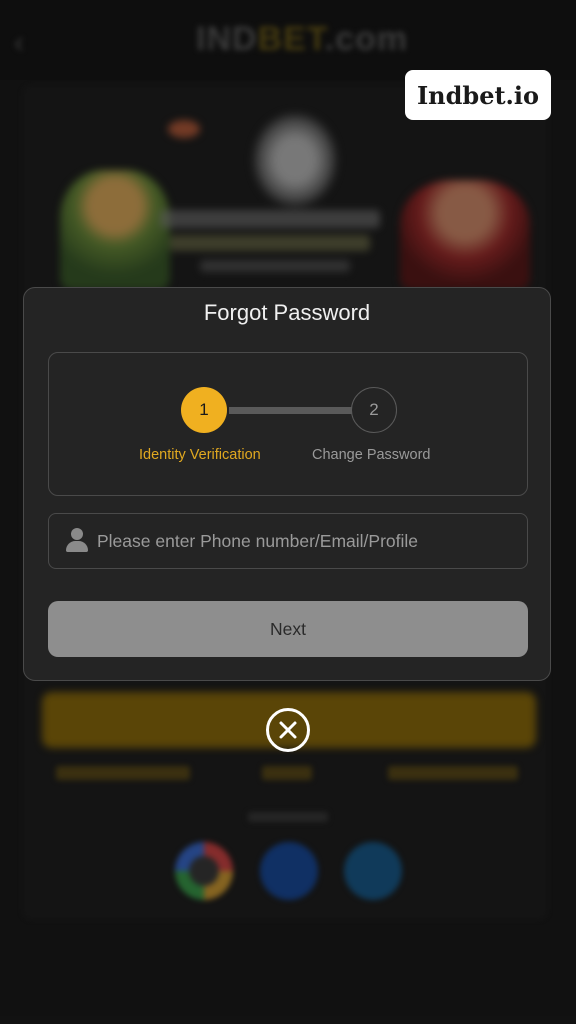 The height and width of the screenshot is (1024, 576). I want to click on watermark-text: Indbet.io, so click(478, 95).